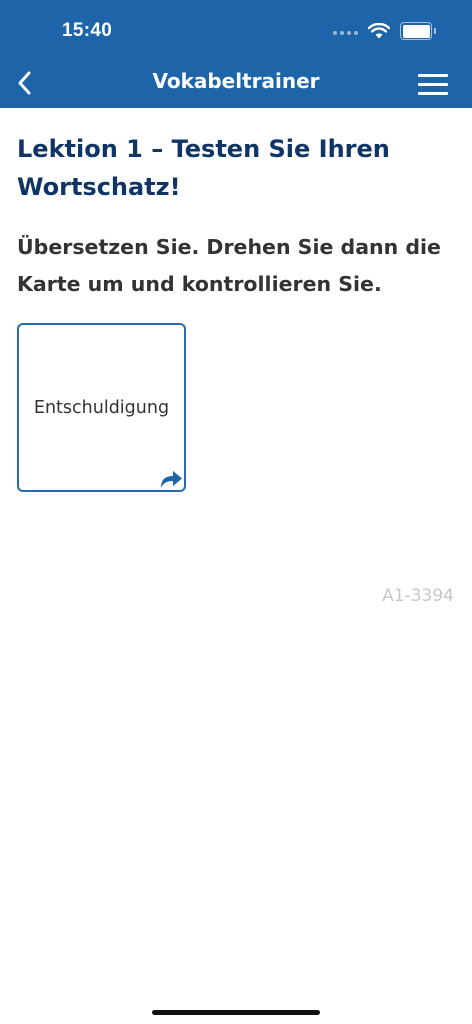  What do you see at coordinates (236, 54) in the screenshot?
I see `header-bar: 15:40 Vokabeltrainer` at bounding box center [236, 54].